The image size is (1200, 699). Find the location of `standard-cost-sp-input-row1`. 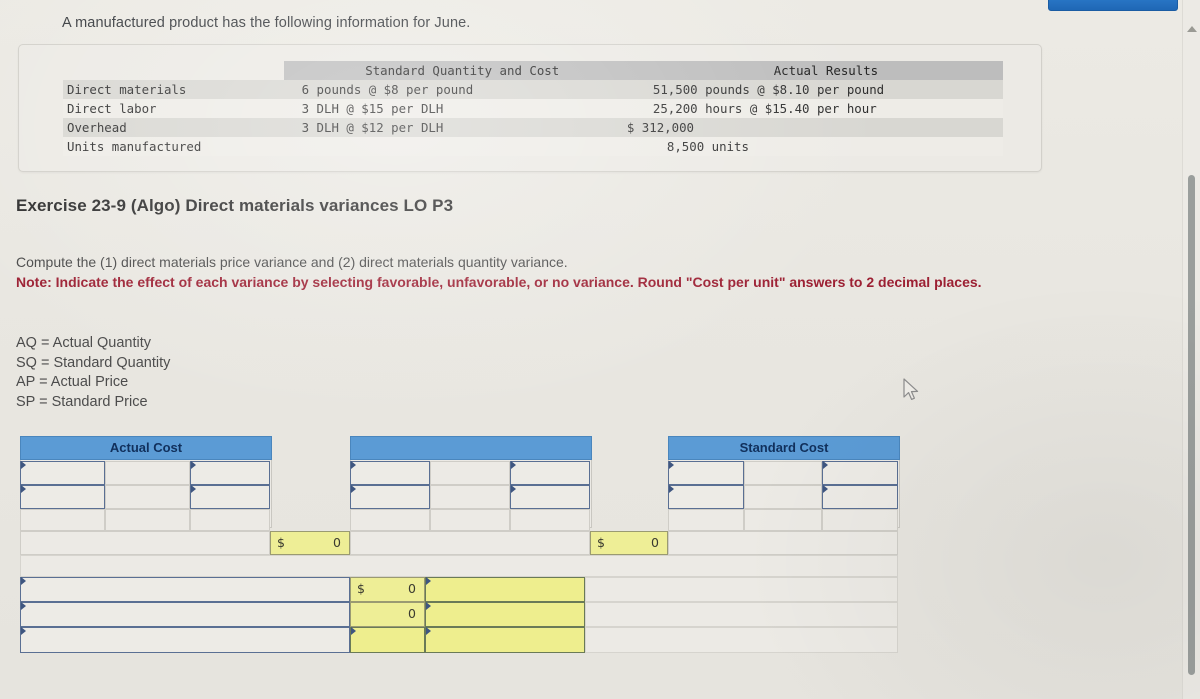

standard-cost-sp-input-row1 is located at coordinates (860, 473).